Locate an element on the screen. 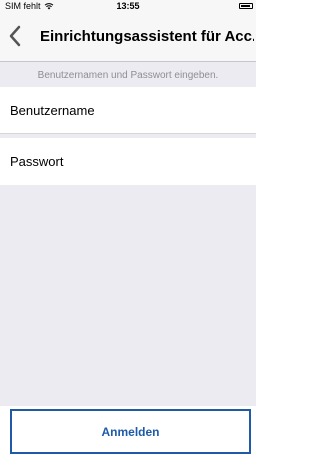  battery-level is located at coordinates (245, 6).